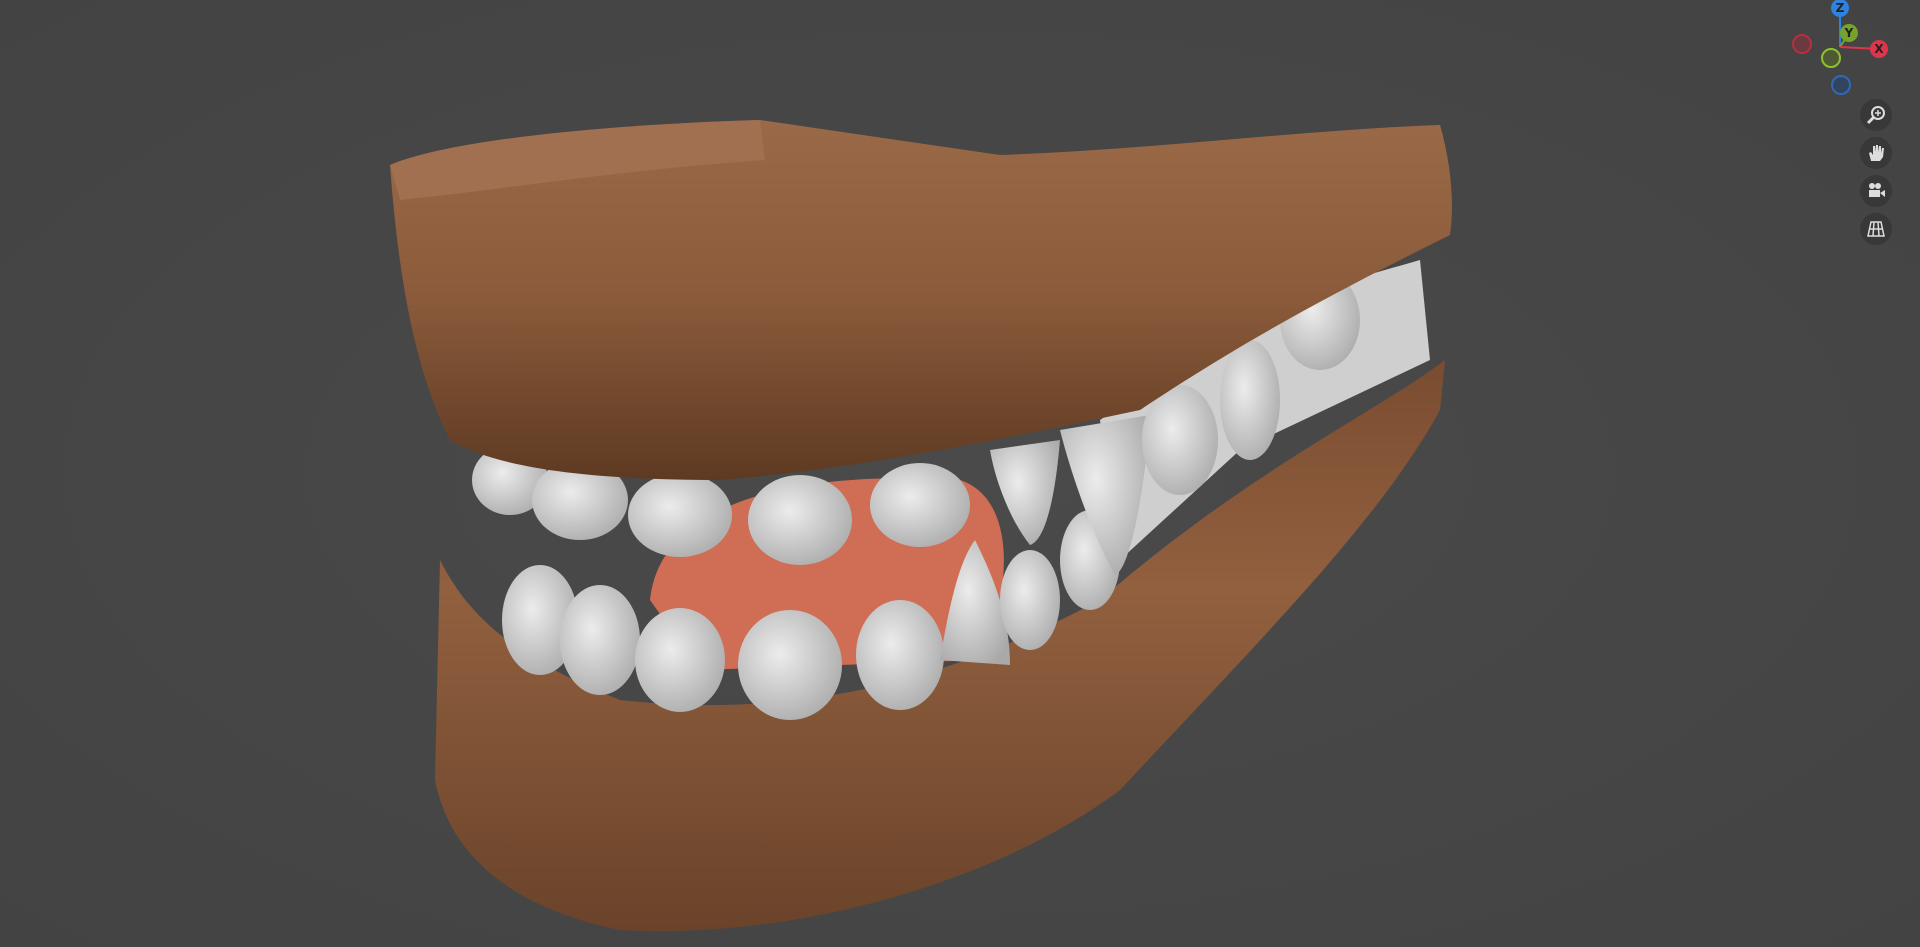 This screenshot has height=947, width=1920. I want to click on gizmo-axes-lines, so click(1859, 30).